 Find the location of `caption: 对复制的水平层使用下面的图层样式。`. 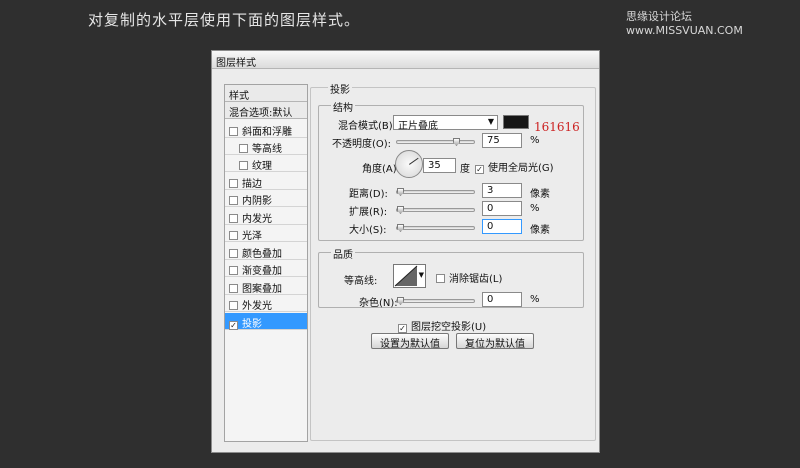

caption: 对复制的水平层使用下面的图层样式。 is located at coordinates (224, 20).